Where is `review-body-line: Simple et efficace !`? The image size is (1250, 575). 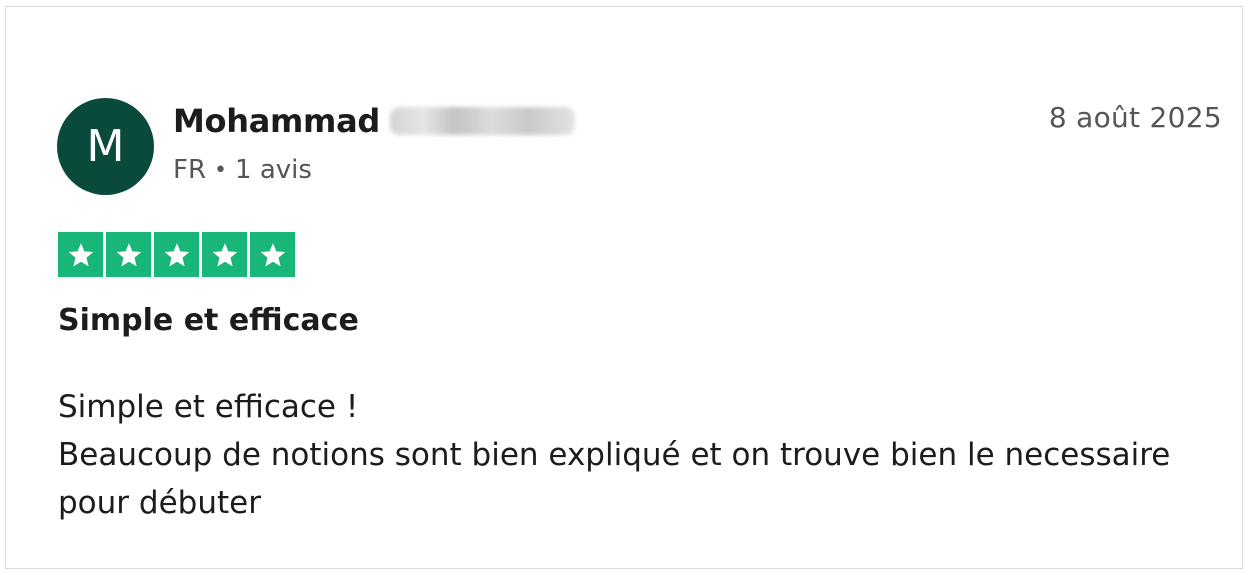 review-body-line: Simple et efficace ! is located at coordinates (208, 407).